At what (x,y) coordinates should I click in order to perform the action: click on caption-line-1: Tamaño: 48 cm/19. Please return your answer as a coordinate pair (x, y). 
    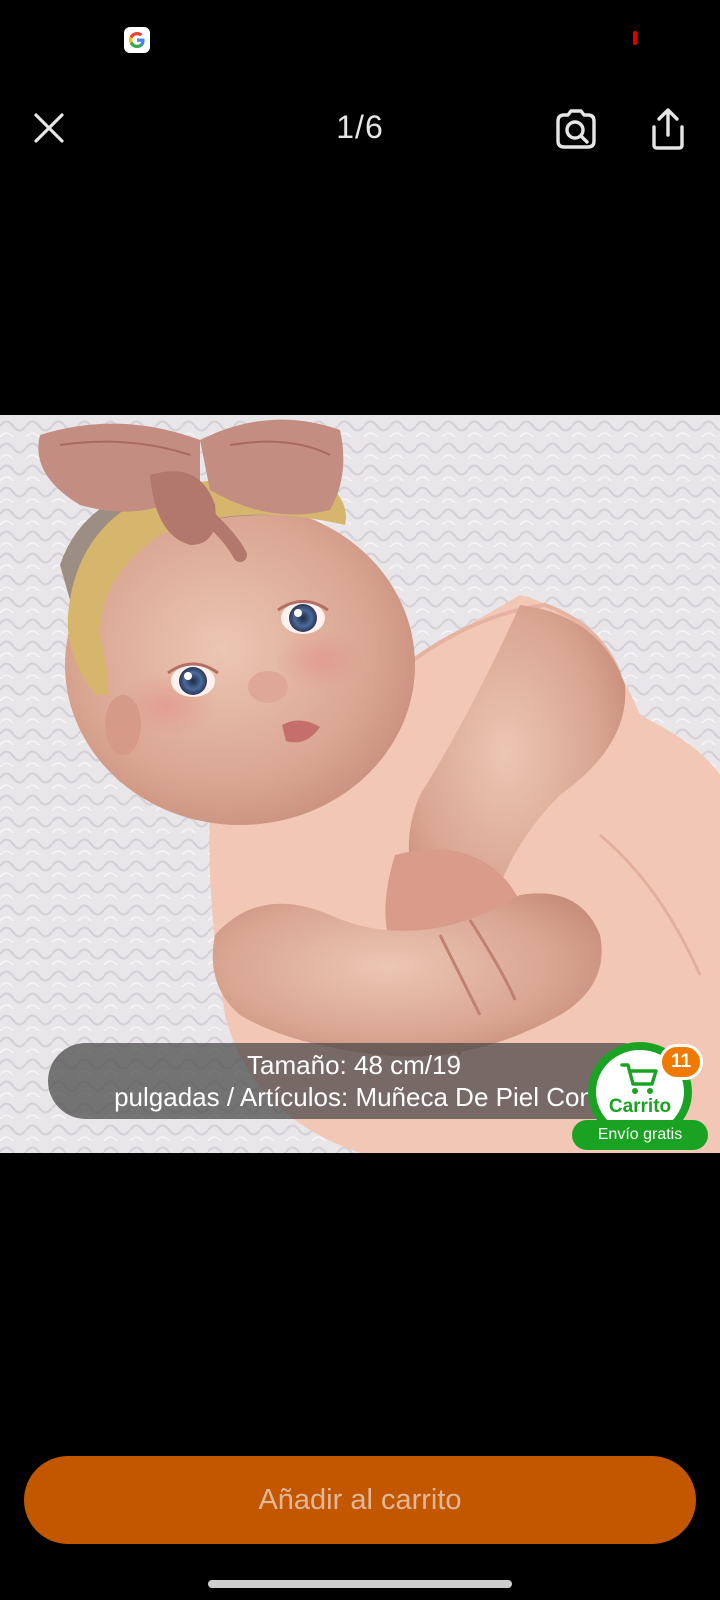
    Looking at the image, I should click on (354, 1065).